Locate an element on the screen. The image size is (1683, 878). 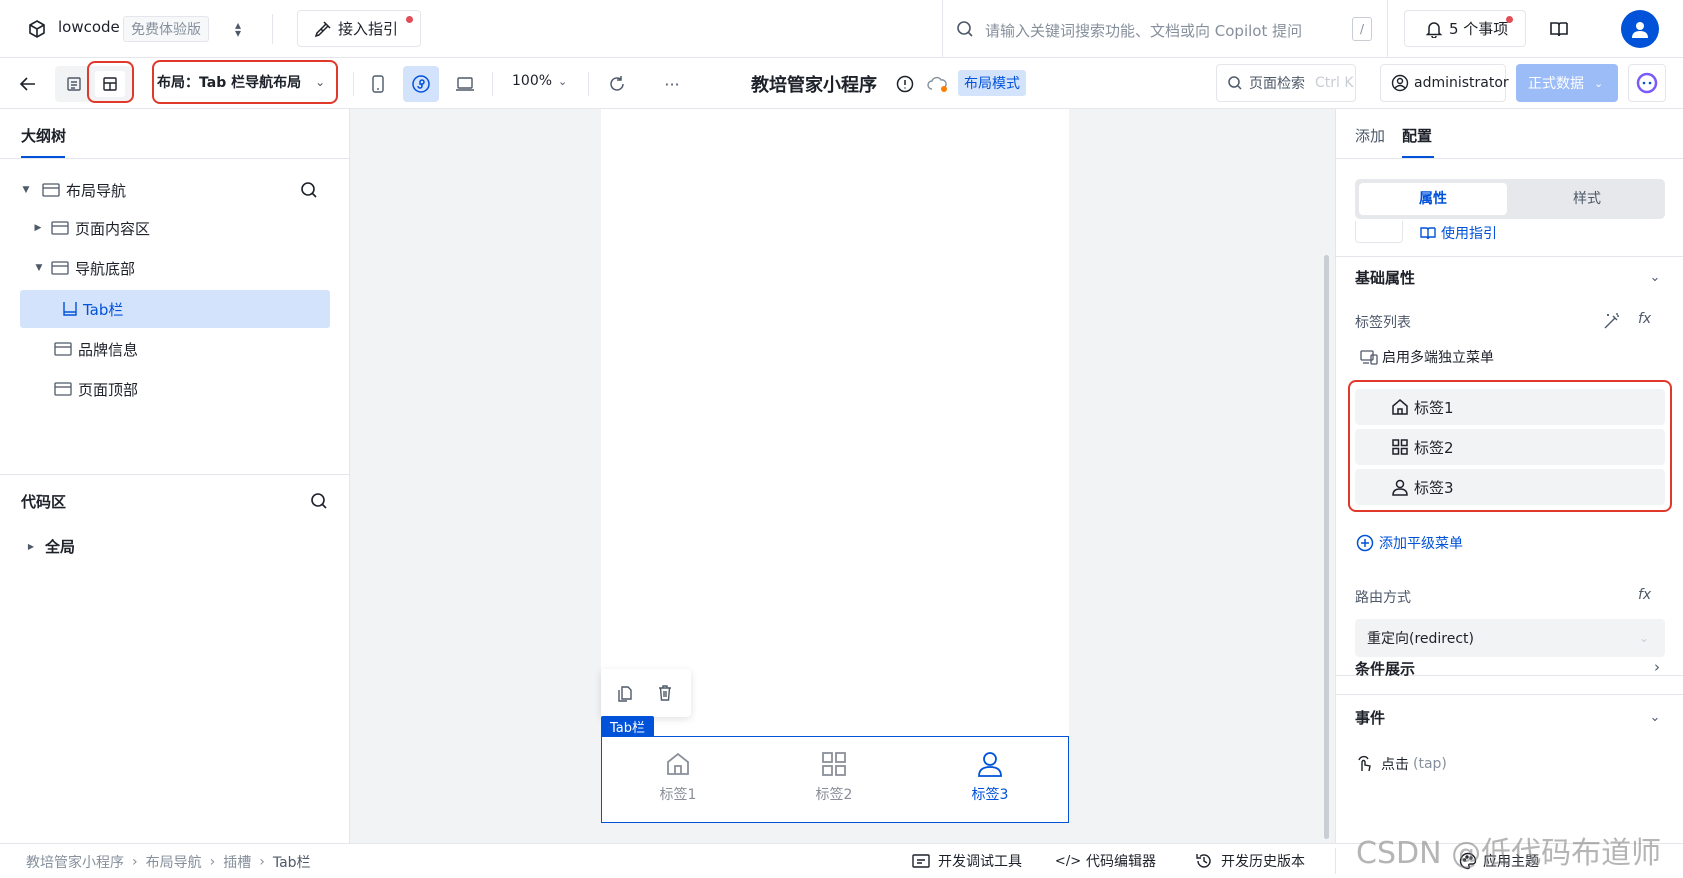
history-button: 开发历史版本 is located at coordinates (1250, 861).